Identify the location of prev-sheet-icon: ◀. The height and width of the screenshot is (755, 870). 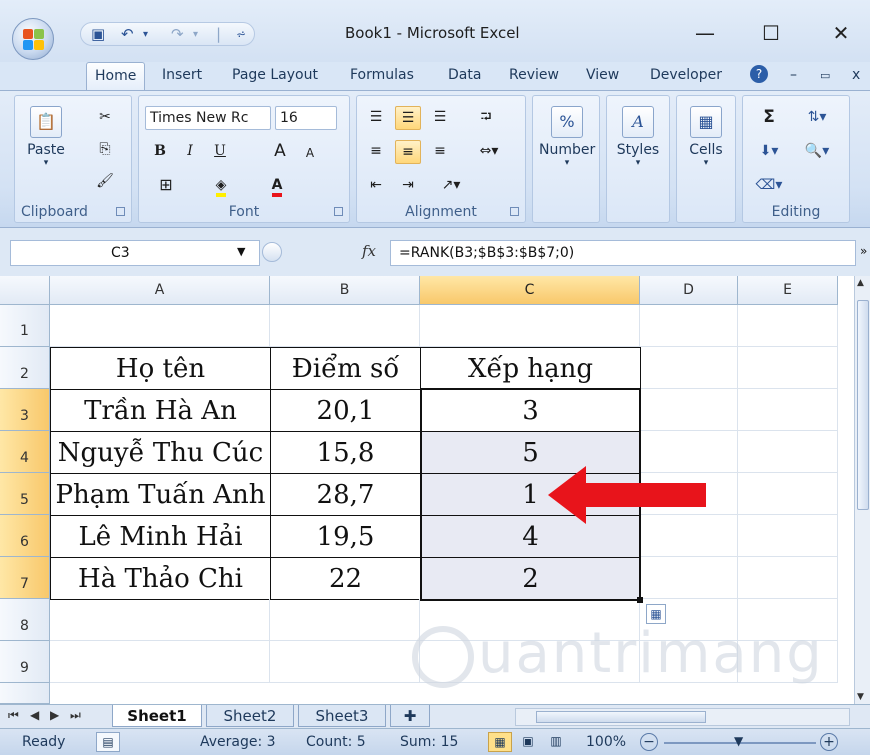
(34, 715).